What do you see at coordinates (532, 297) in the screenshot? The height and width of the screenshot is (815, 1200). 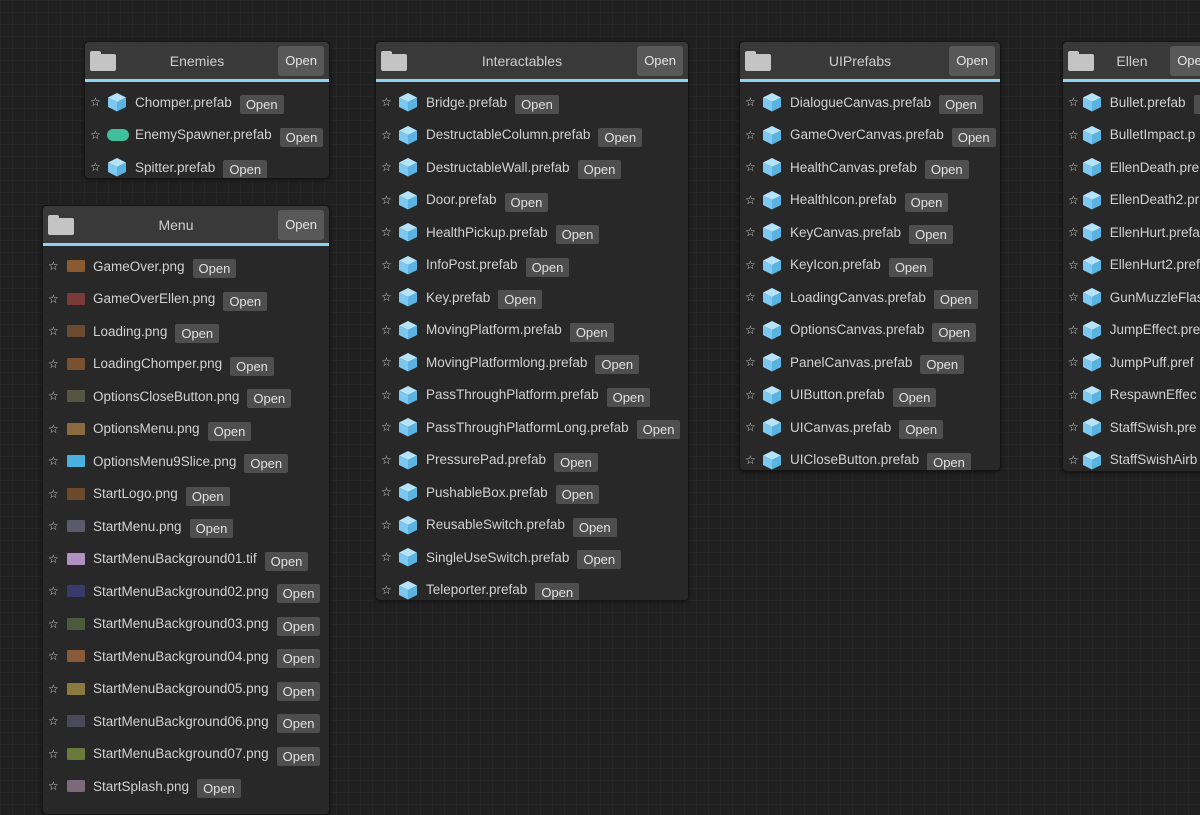 I see `list-item: ☆ Key.prefab Open` at bounding box center [532, 297].